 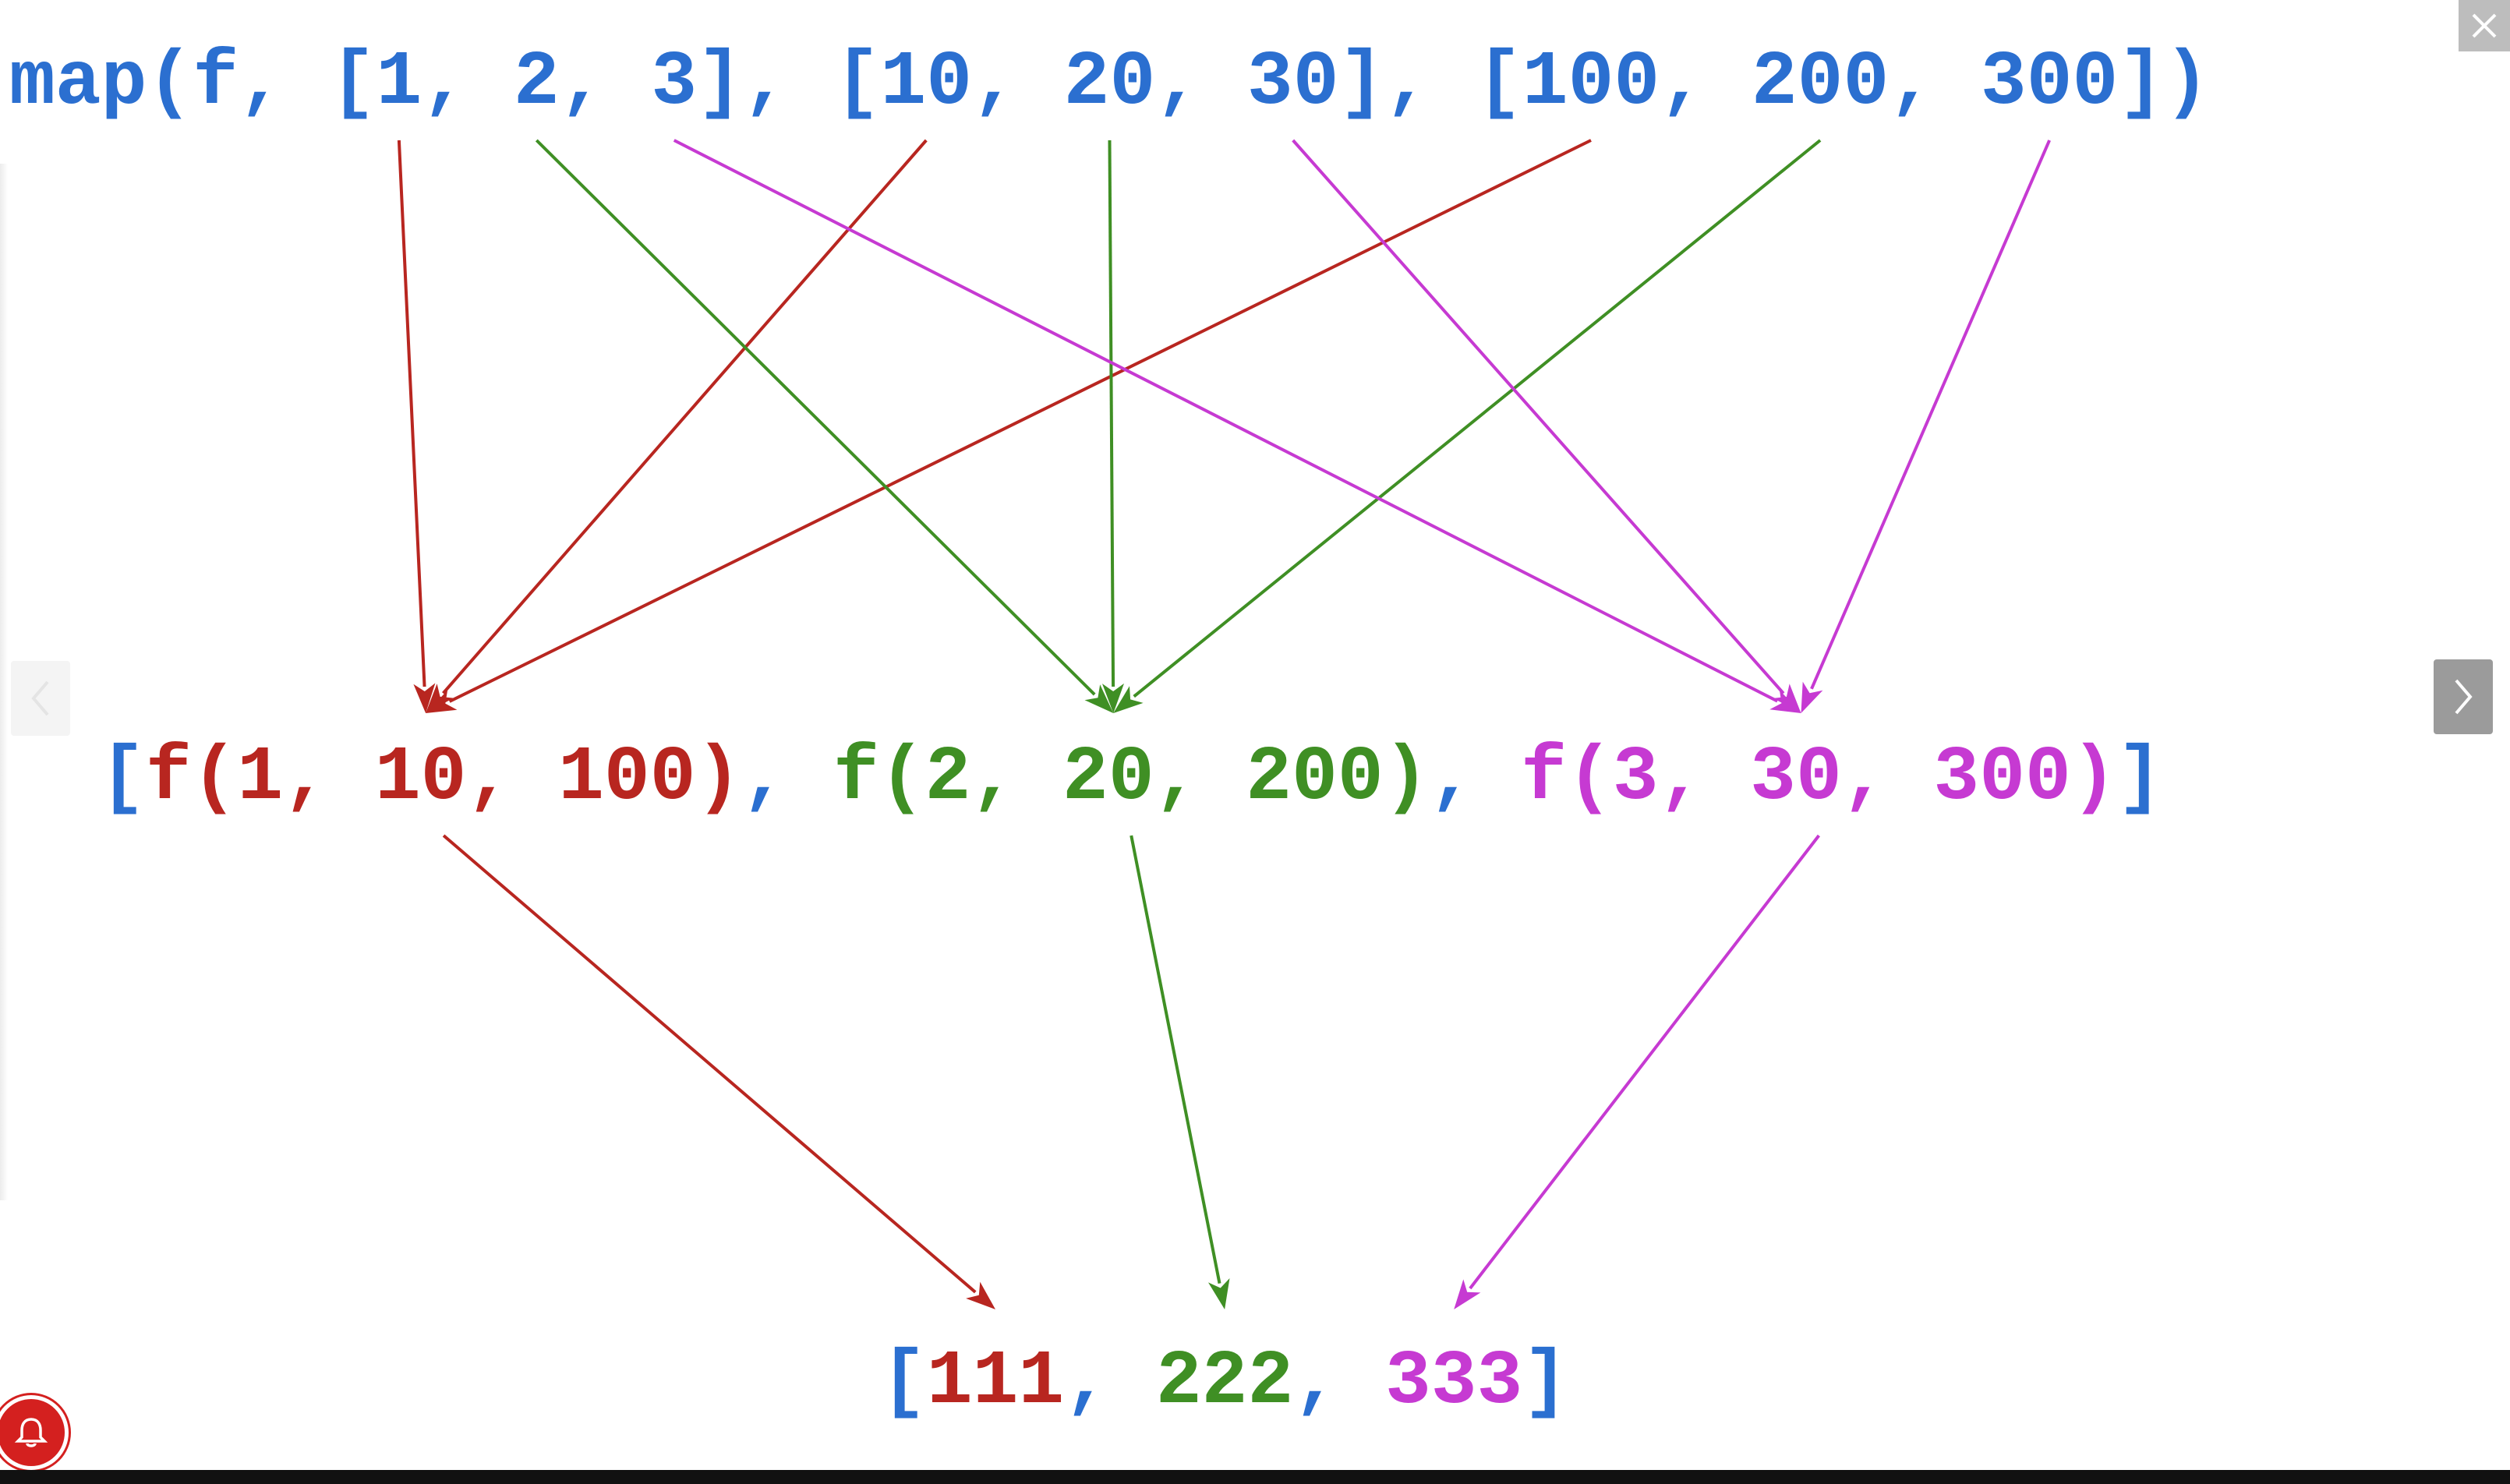 I want to click on token-f-2-20-200: f(2, 20, 200), so click(x=1131, y=778).